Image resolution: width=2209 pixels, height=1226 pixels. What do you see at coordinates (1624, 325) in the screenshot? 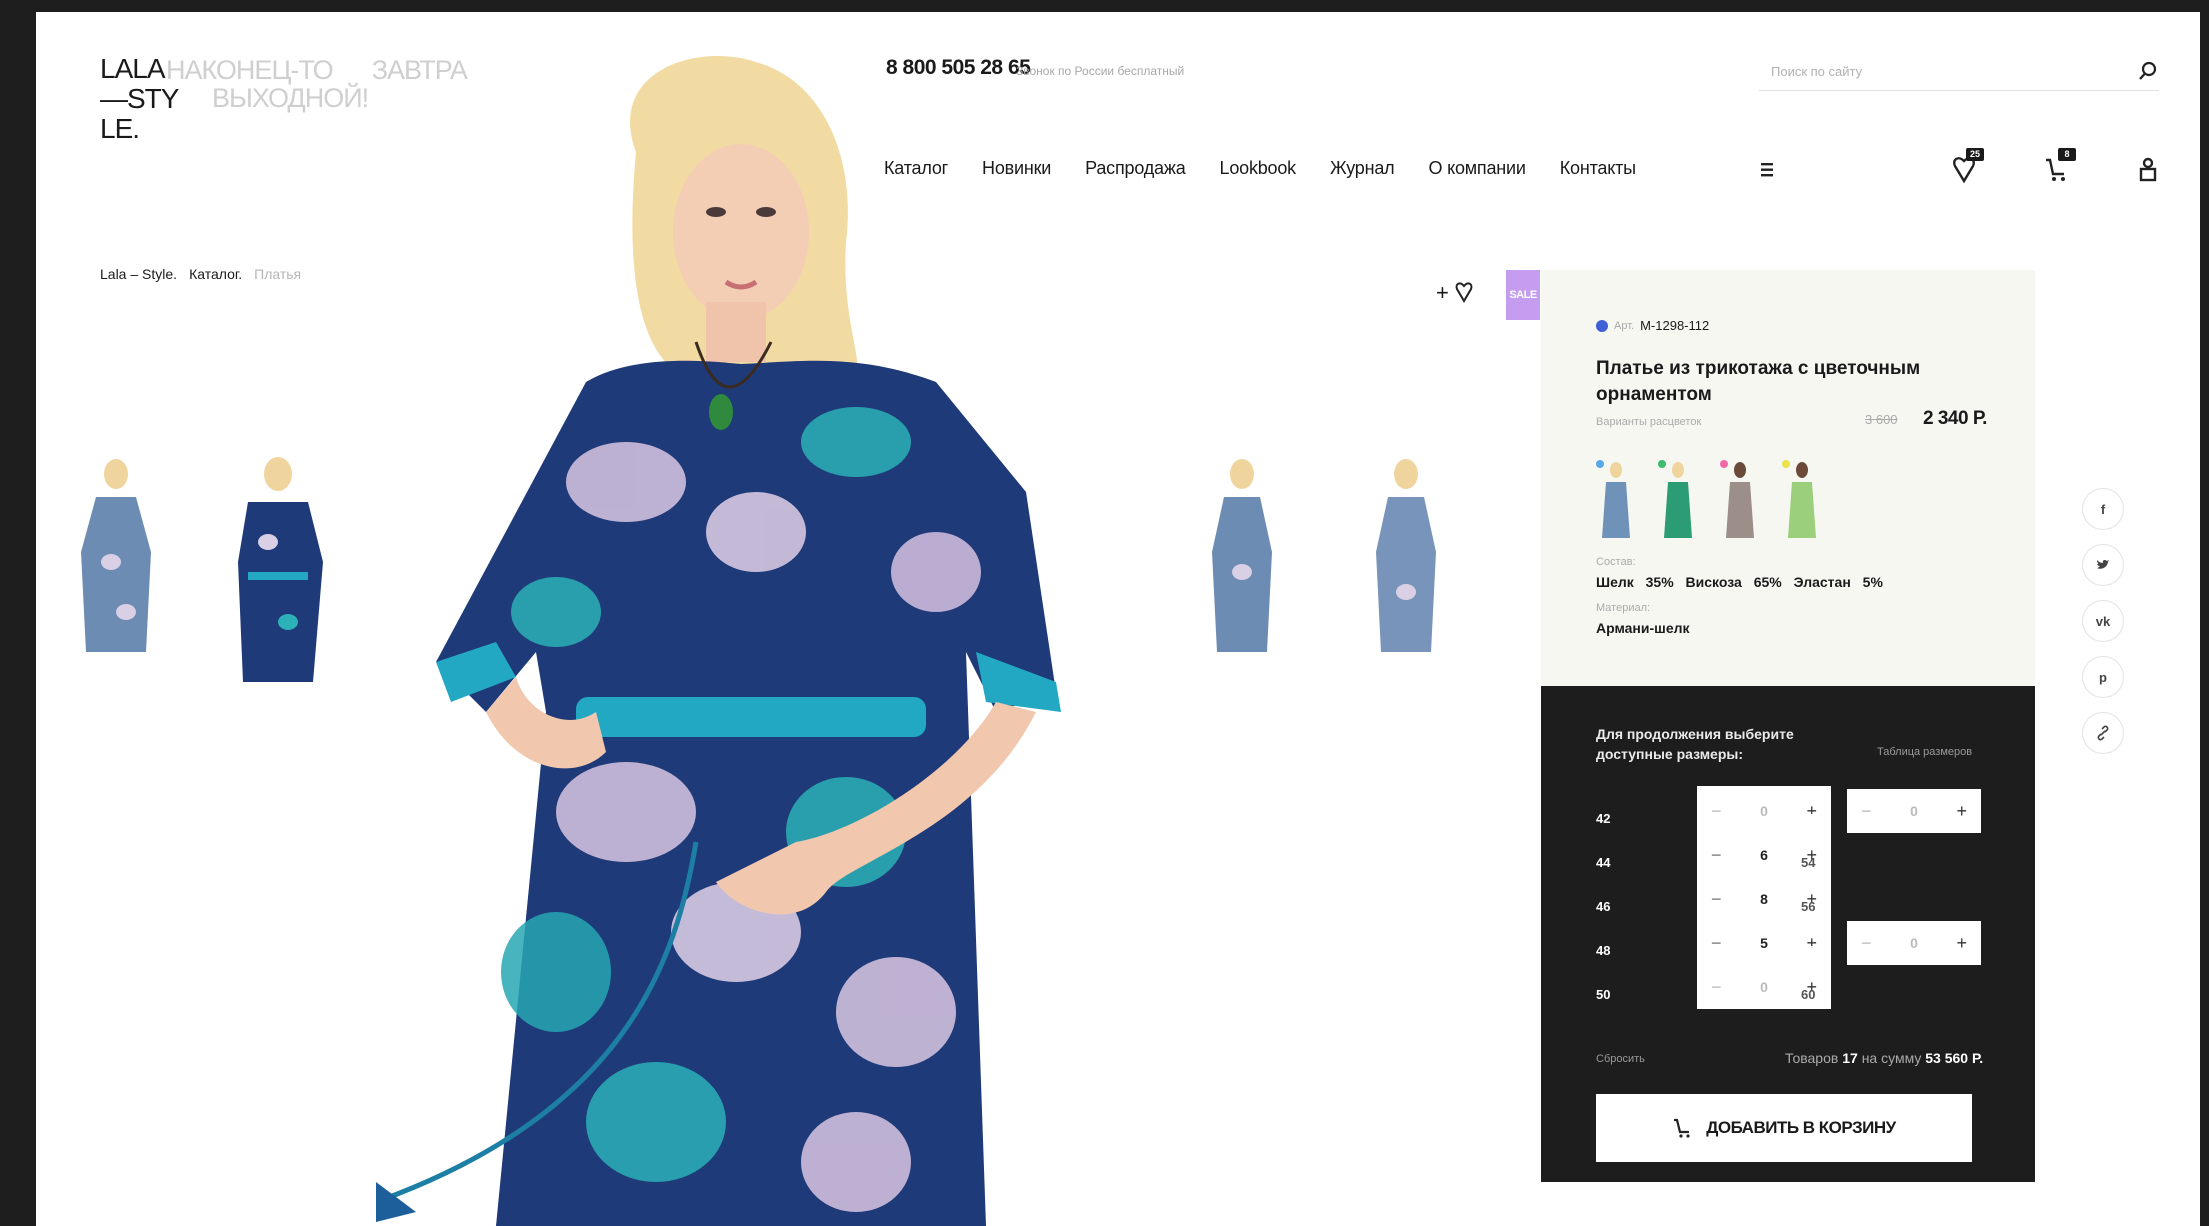
I see `article-label: Арт.` at bounding box center [1624, 325].